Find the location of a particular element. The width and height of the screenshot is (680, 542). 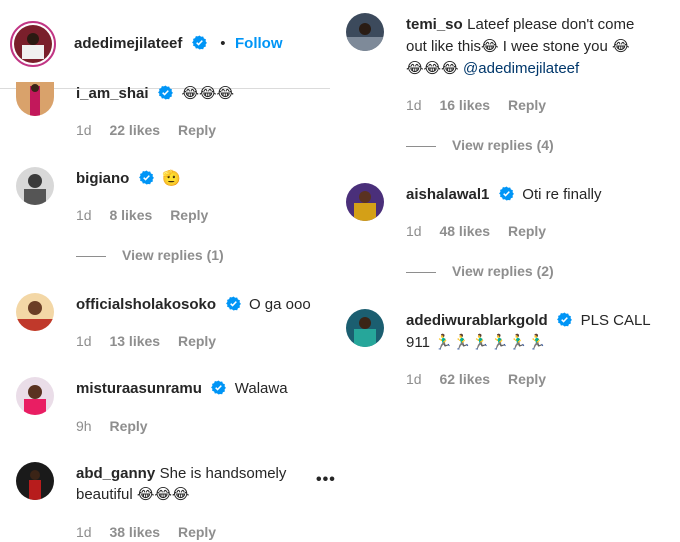

comment-time: 9h is located at coordinates (84, 426).